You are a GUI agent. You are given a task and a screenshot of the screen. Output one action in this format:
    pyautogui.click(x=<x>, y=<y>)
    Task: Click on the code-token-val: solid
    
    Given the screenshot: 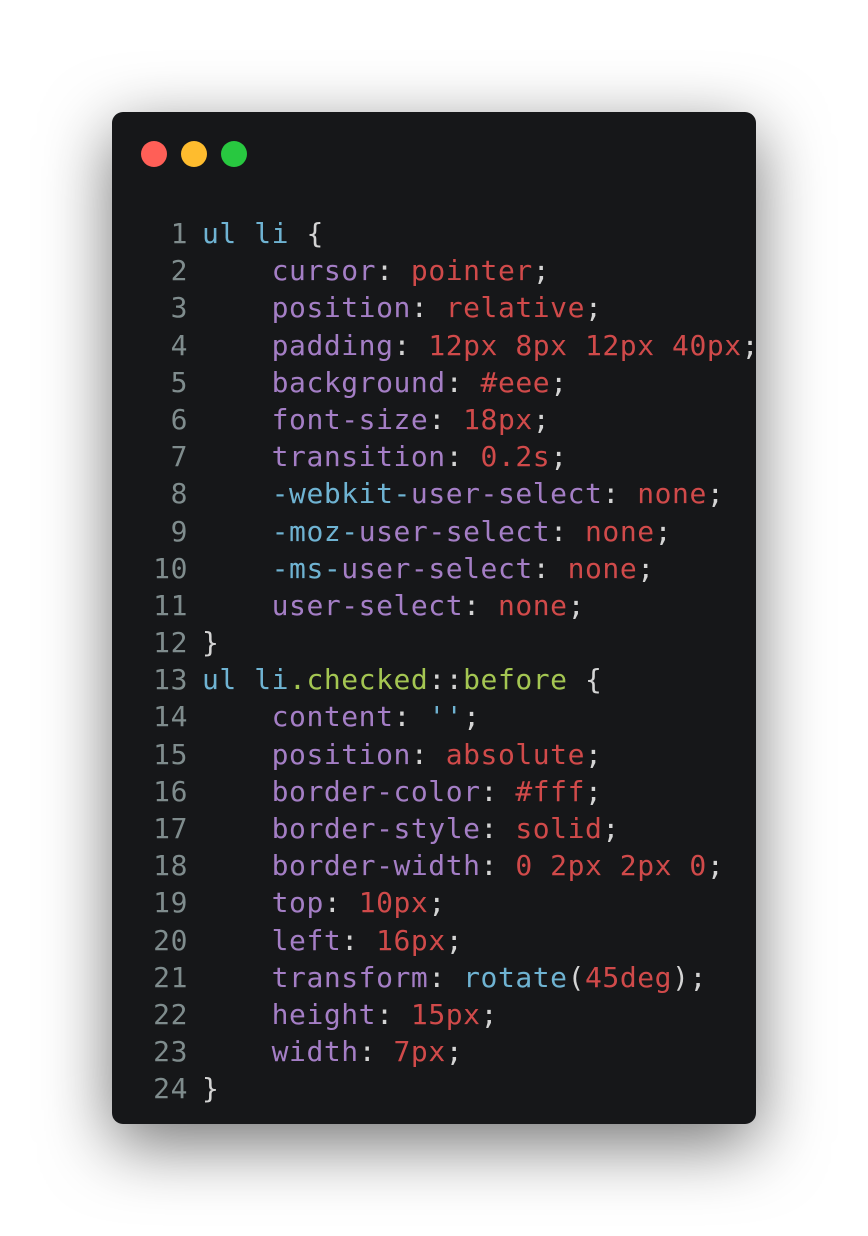 What is the action you would take?
    pyautogui.click(x=559, y=828)
    